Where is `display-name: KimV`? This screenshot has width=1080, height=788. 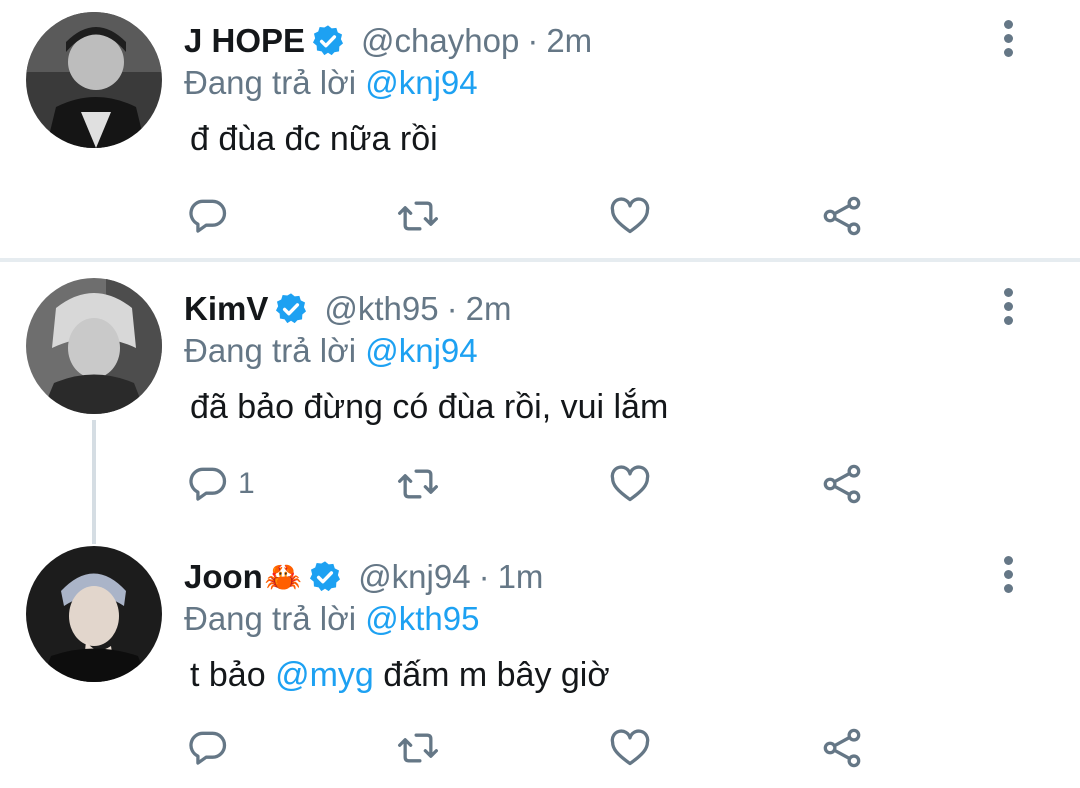 display-name: KimV is located at coordinates (226, 309).